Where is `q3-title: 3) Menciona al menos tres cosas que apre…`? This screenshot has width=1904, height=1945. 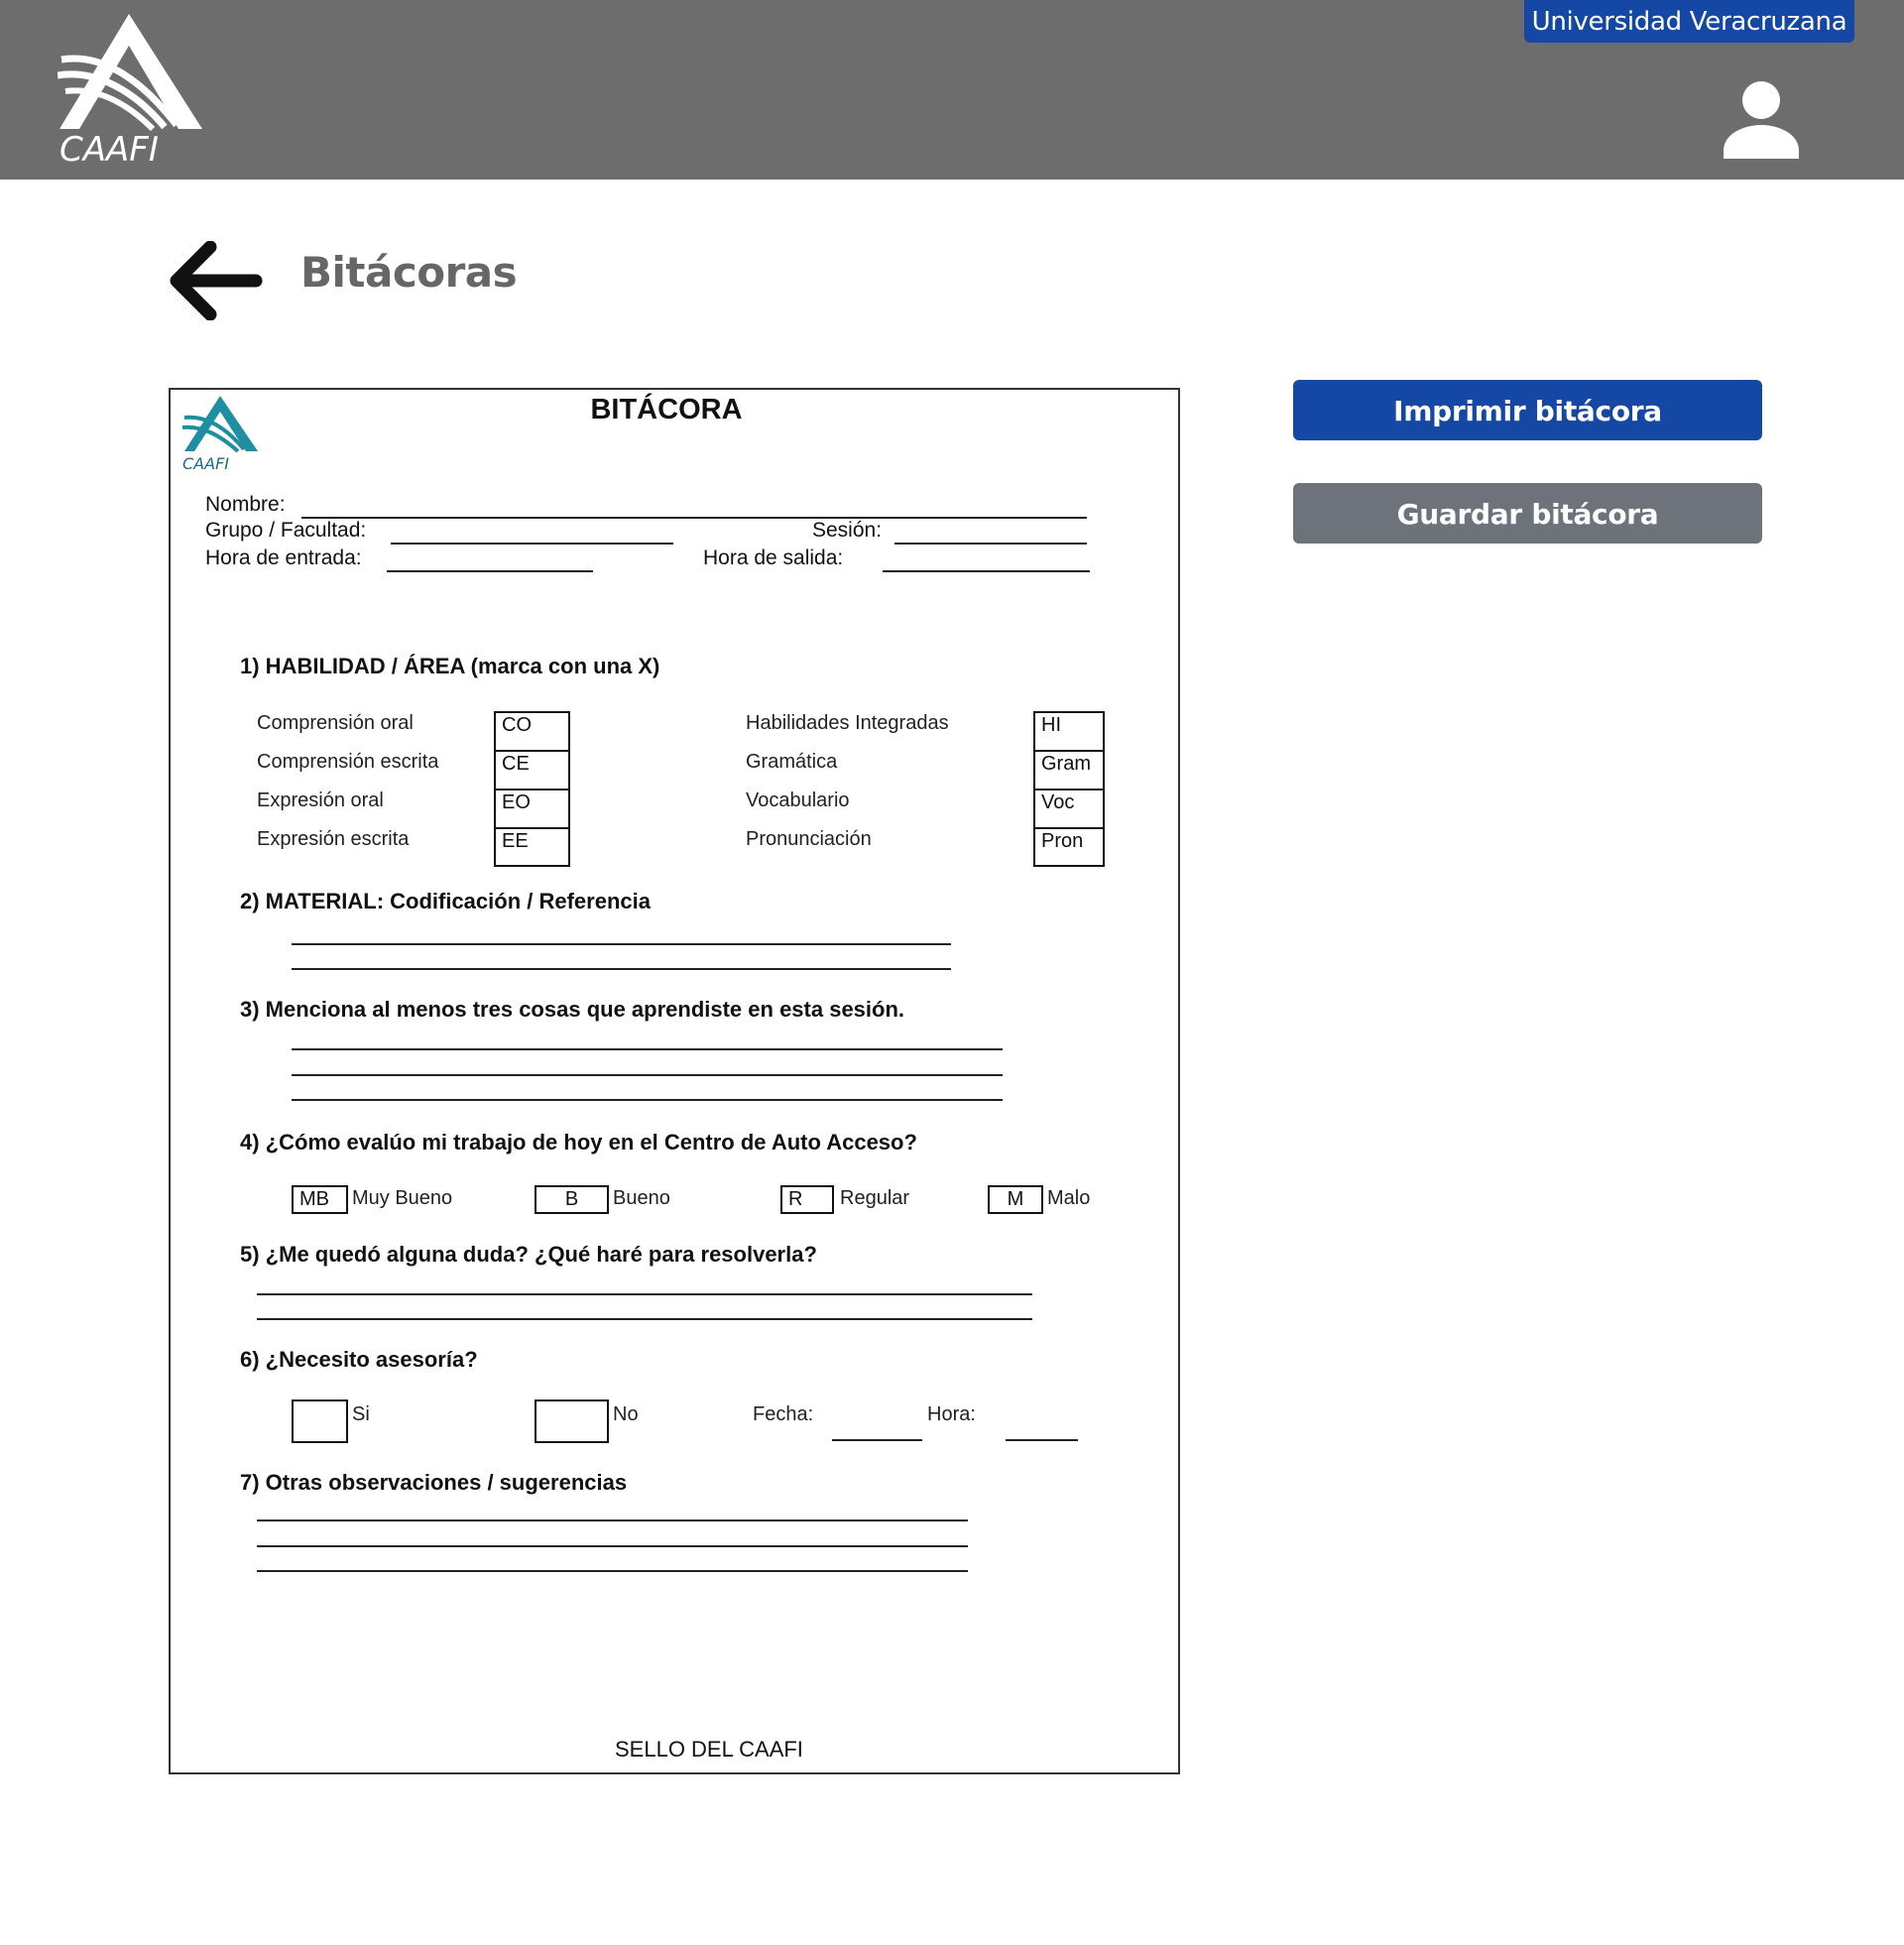 q3-title: 3) Menciona al menos tres cosas que apre… is located at coordinates (572, 1009).